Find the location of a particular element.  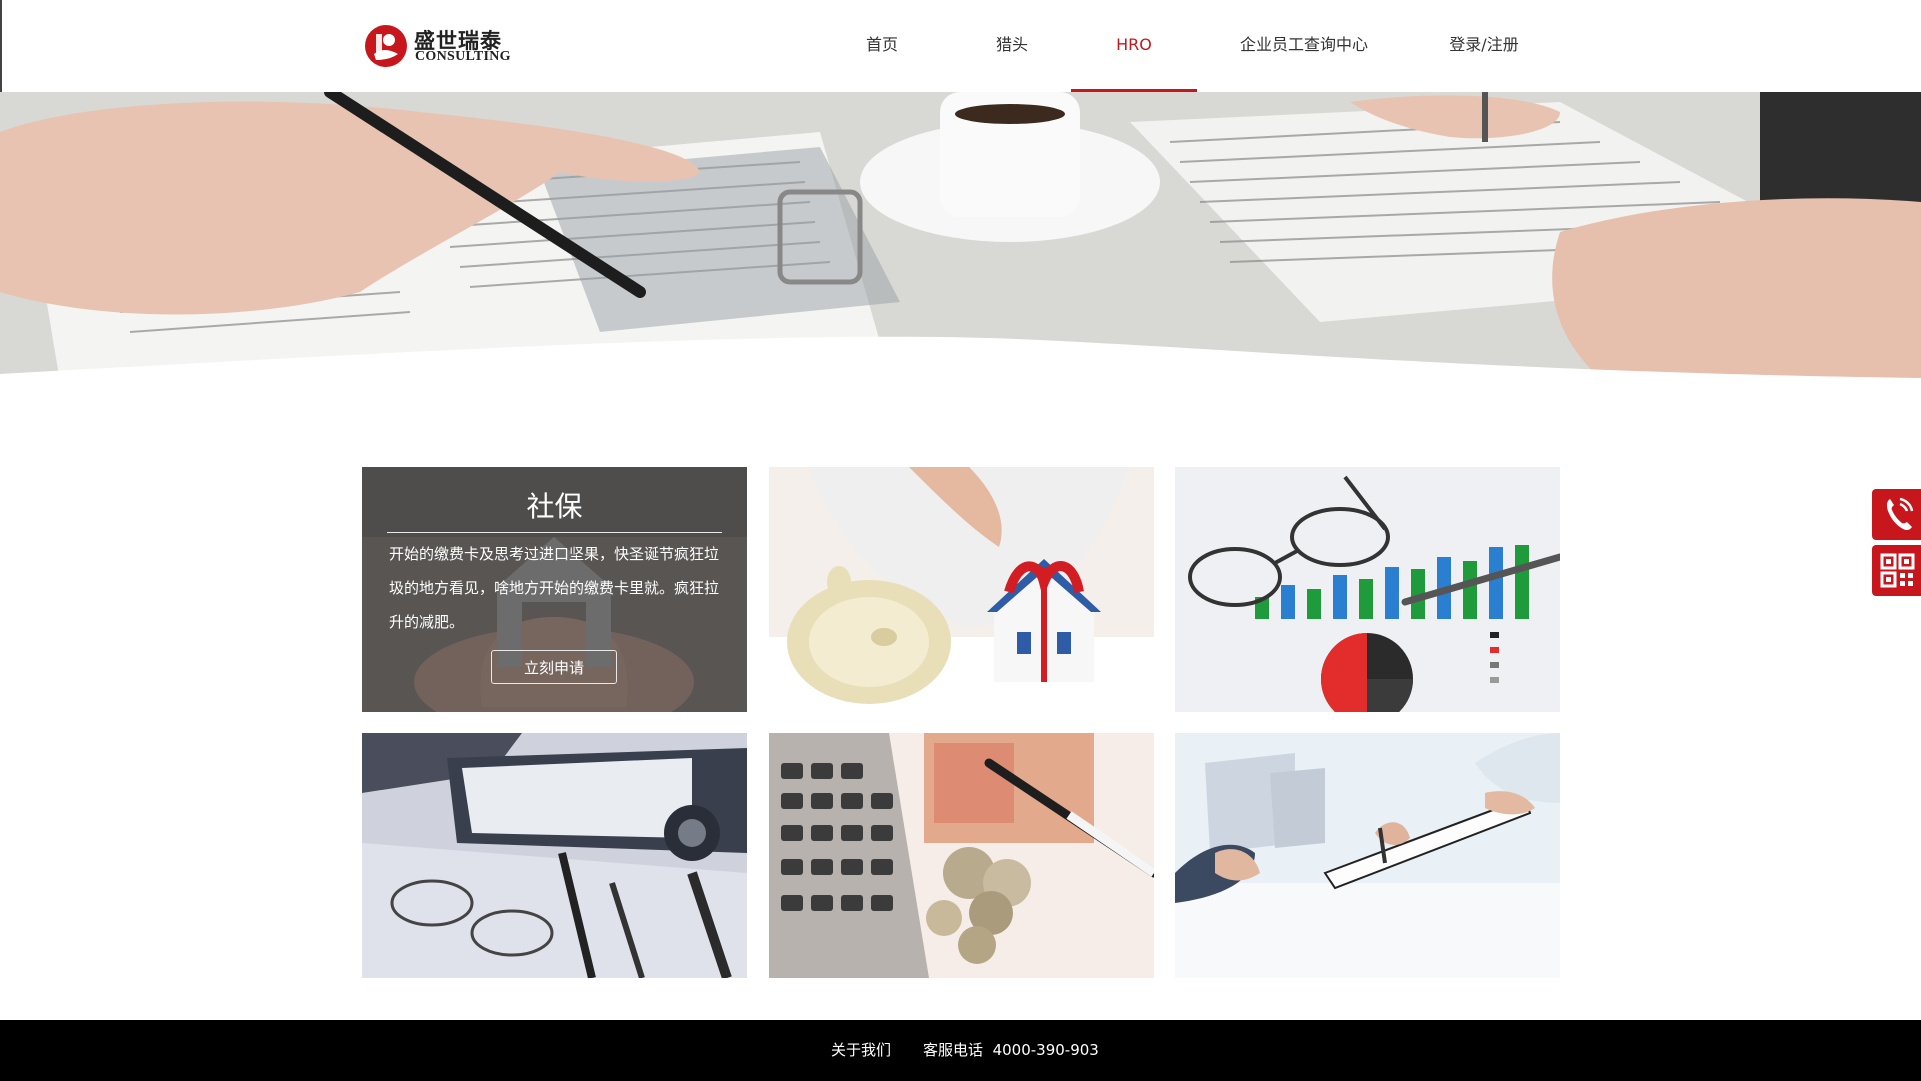

card-image-charts-glasses is located at coordinates (1367, 589).